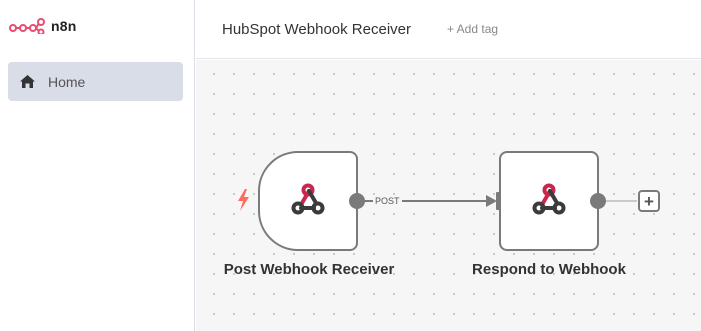 The image size is (701, 331). What do you see at coordinates (309, 269) in the screenshot?
I see `node-label: Post Webhook Receiver` at bounding box center [309, 269].